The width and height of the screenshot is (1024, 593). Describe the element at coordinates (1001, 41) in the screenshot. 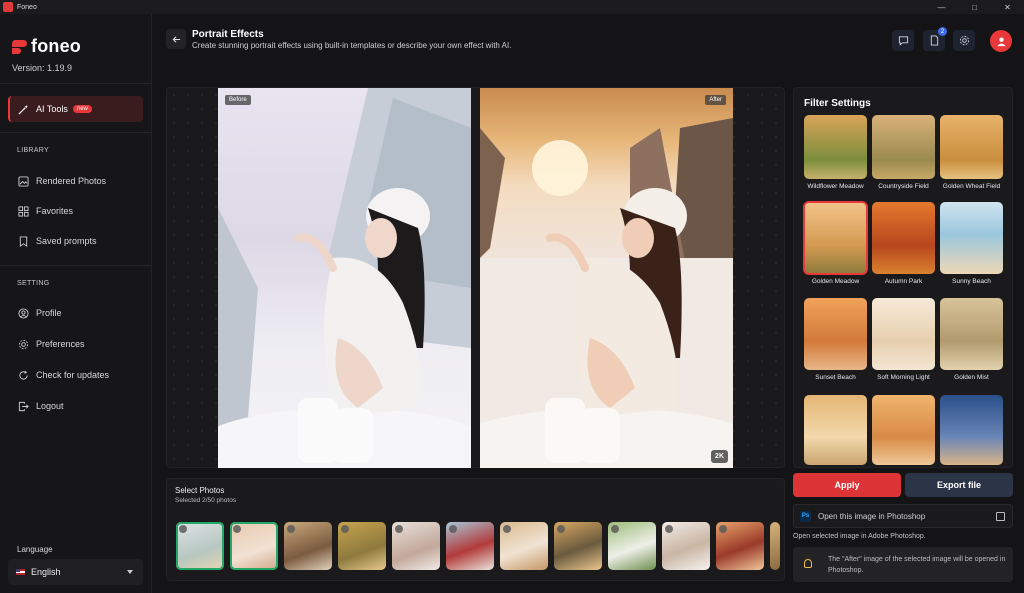

I see `avatar` at that location.